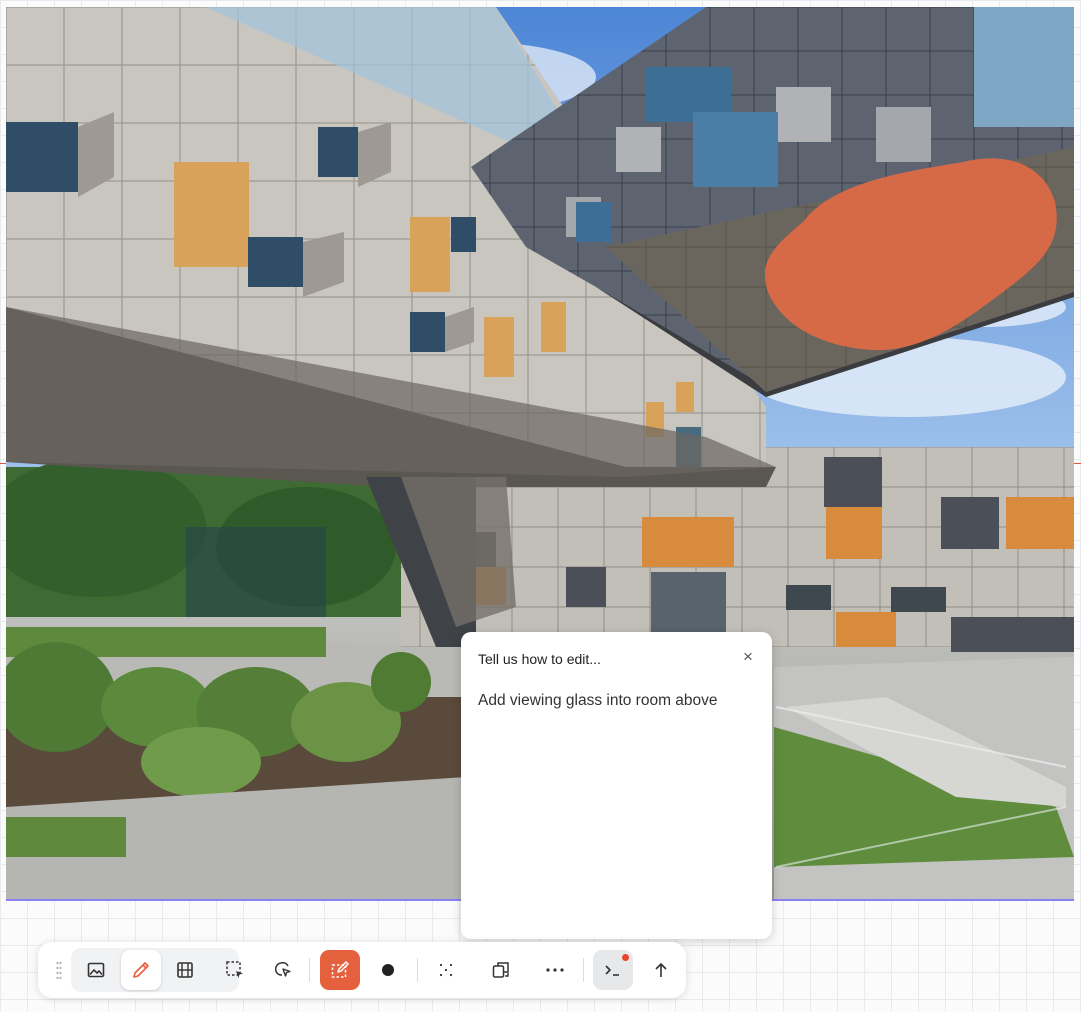 The height and width of the screenshot is (1012, 1081). What do you see at coordinates (59, 970) in the screenshot?
I see `drag-handle-icon` at bounding box center [59, 970].